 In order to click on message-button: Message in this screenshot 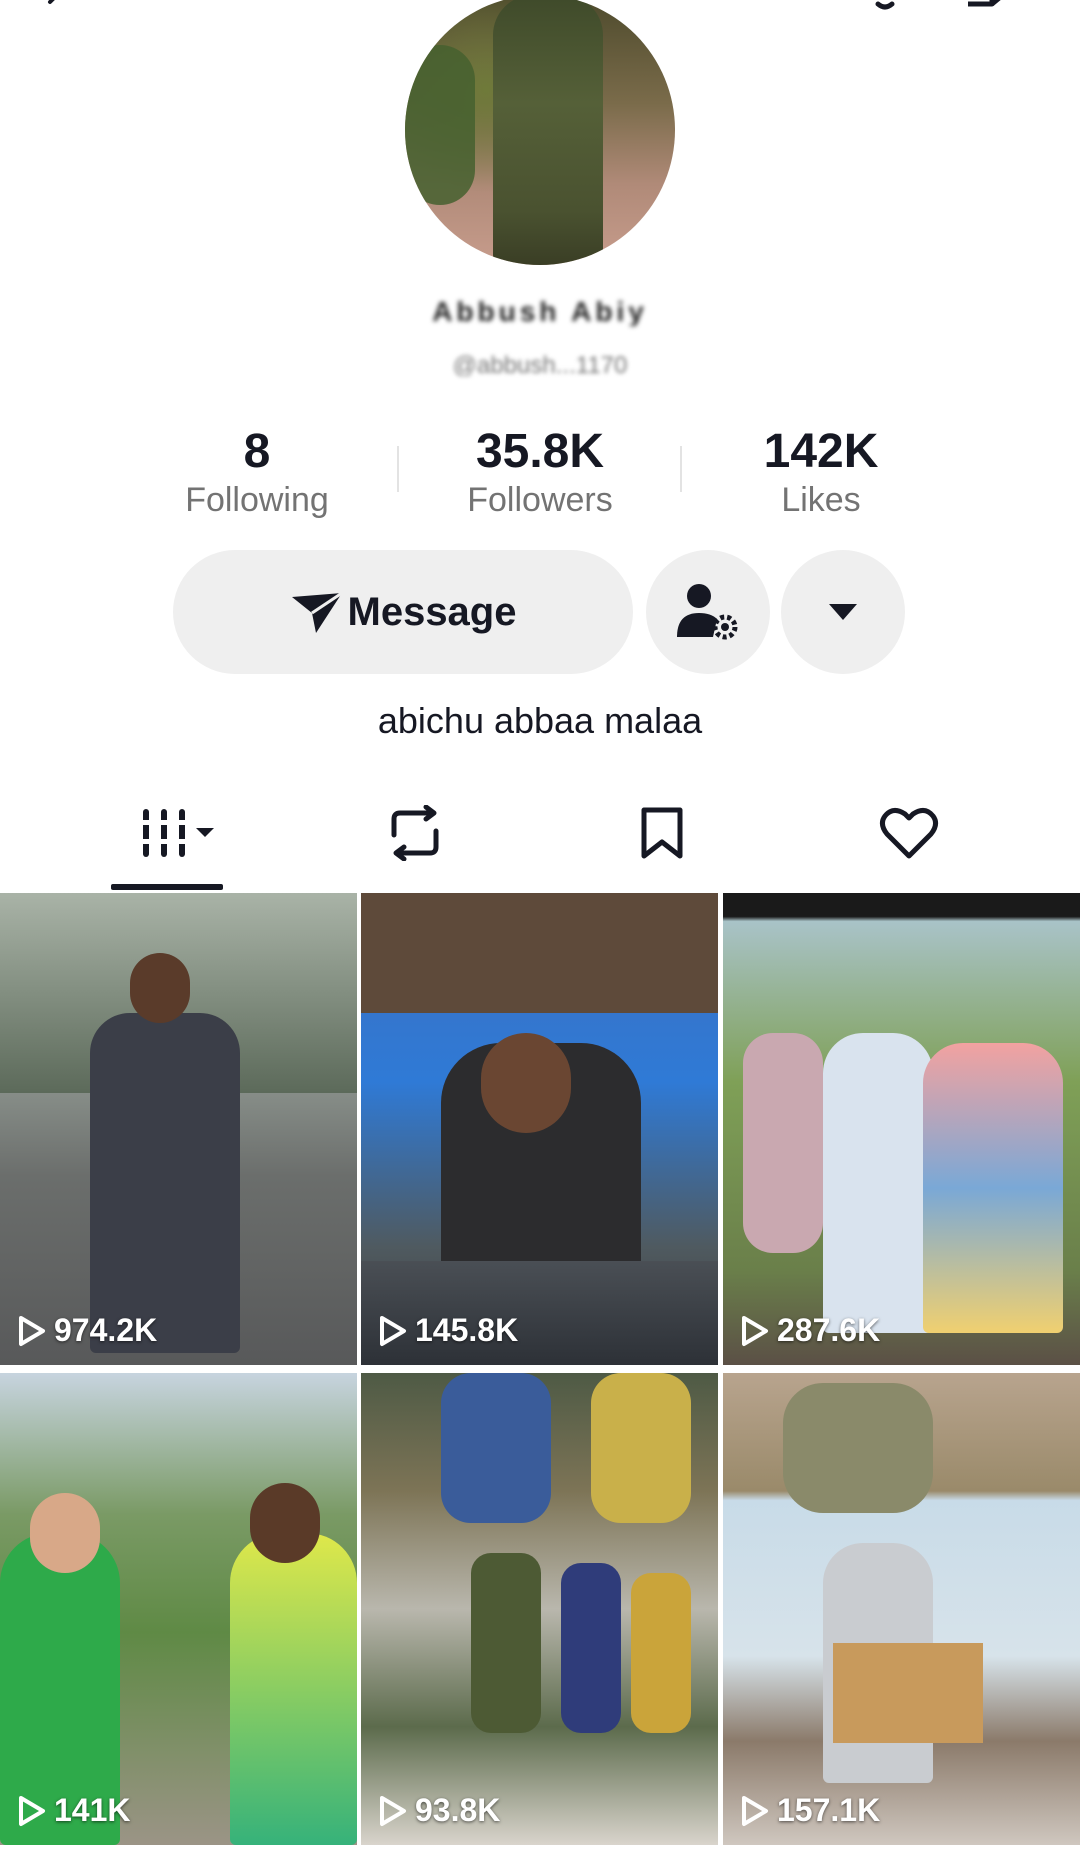, I will do `click(403, 612)`.